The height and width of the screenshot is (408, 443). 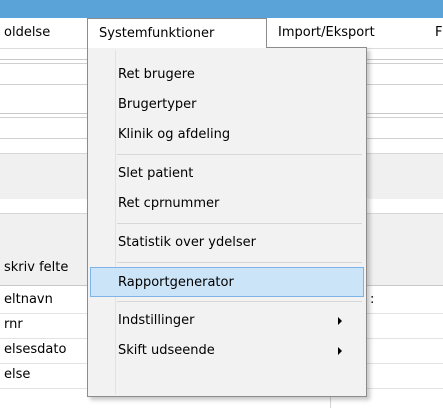 What do you see at coordinates (187, 242) in the screenshot?
I see `menu-option-label: Statistik over ydelser` at bounding box center [187, 242].